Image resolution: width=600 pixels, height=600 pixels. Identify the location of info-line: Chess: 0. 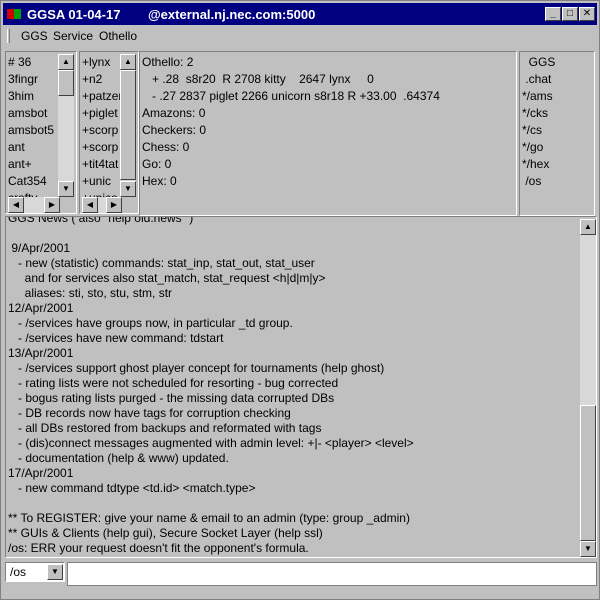
(166, 147).